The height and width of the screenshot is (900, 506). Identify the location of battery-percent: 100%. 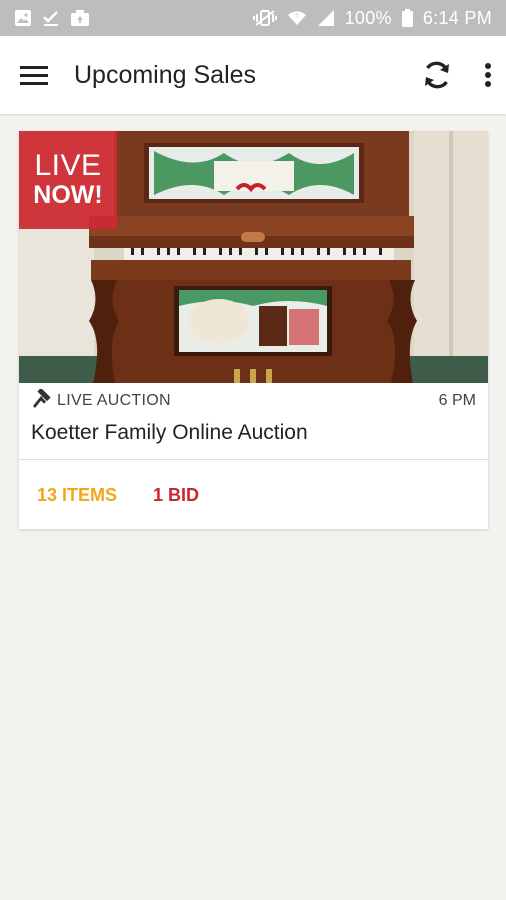
(368, 17).